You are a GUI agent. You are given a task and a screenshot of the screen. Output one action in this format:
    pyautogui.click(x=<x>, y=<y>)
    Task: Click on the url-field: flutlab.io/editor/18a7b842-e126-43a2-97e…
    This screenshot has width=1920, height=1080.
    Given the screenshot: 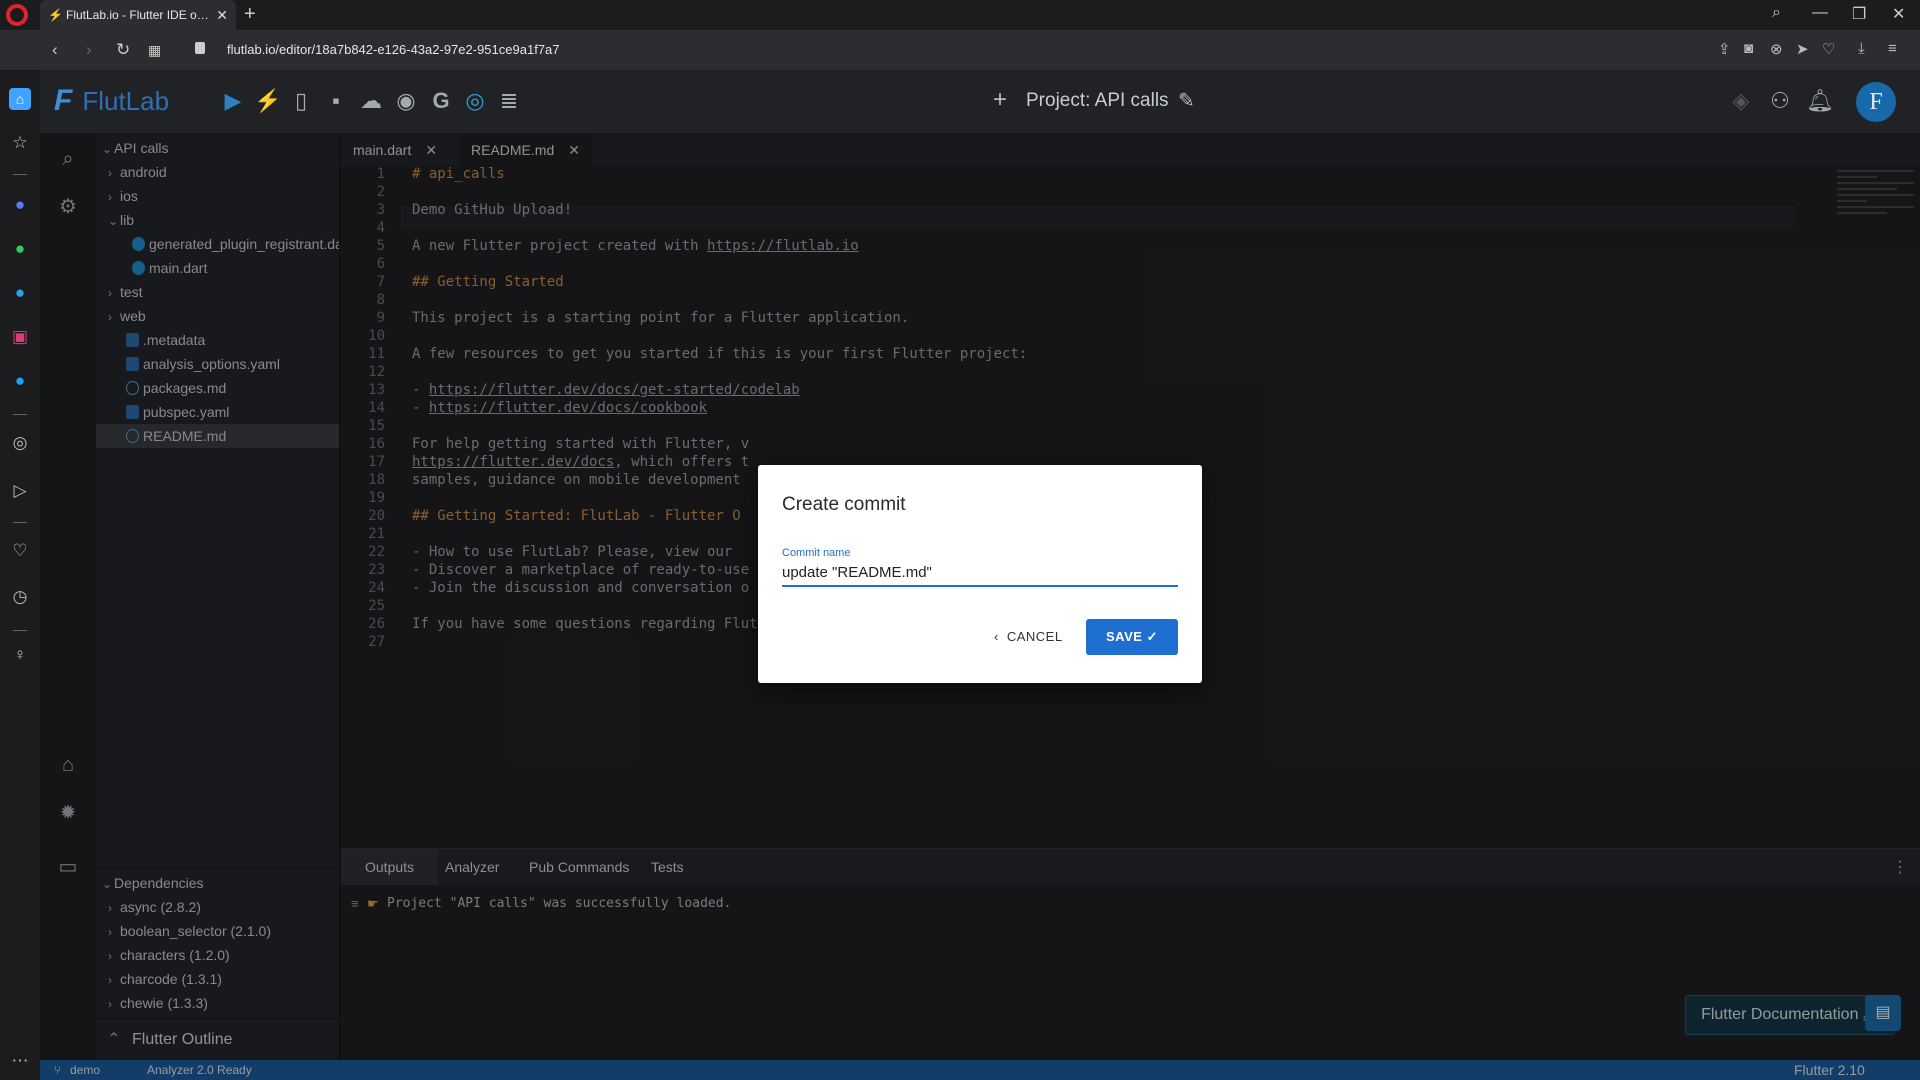 What is the action you would take?
    pyautogui.click(x=393, y=49)
    